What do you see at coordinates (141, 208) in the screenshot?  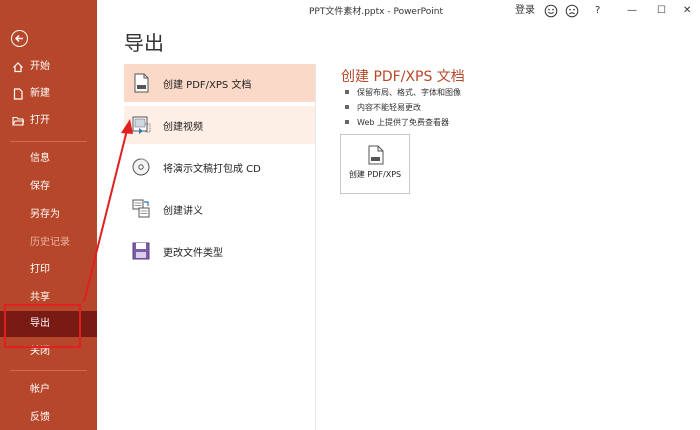 I see `handout-icon` at bounding box center [141, 208].